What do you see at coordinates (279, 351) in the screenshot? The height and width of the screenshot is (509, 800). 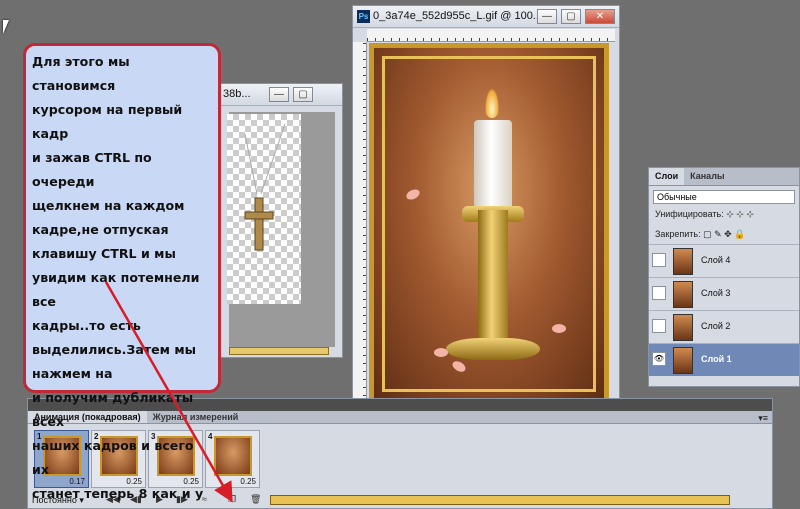 I see `horizontal-scrollbar` at bounding box center [279, 351].